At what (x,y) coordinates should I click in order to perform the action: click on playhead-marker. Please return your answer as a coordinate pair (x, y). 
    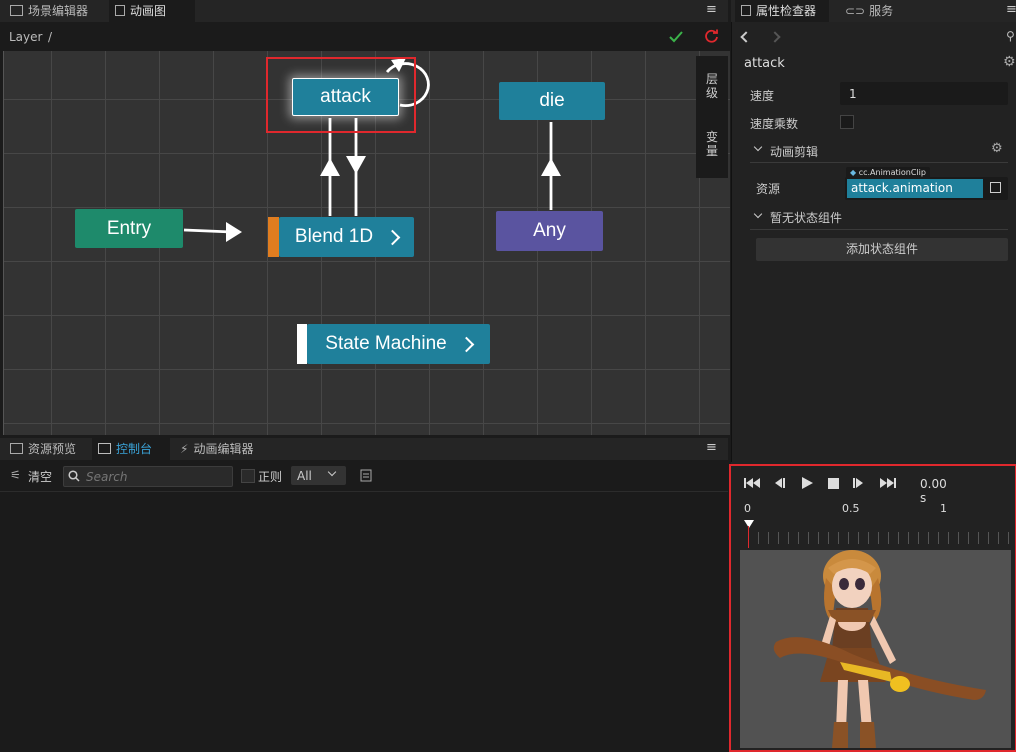
    Looking at the image, I should click on (749, 524).